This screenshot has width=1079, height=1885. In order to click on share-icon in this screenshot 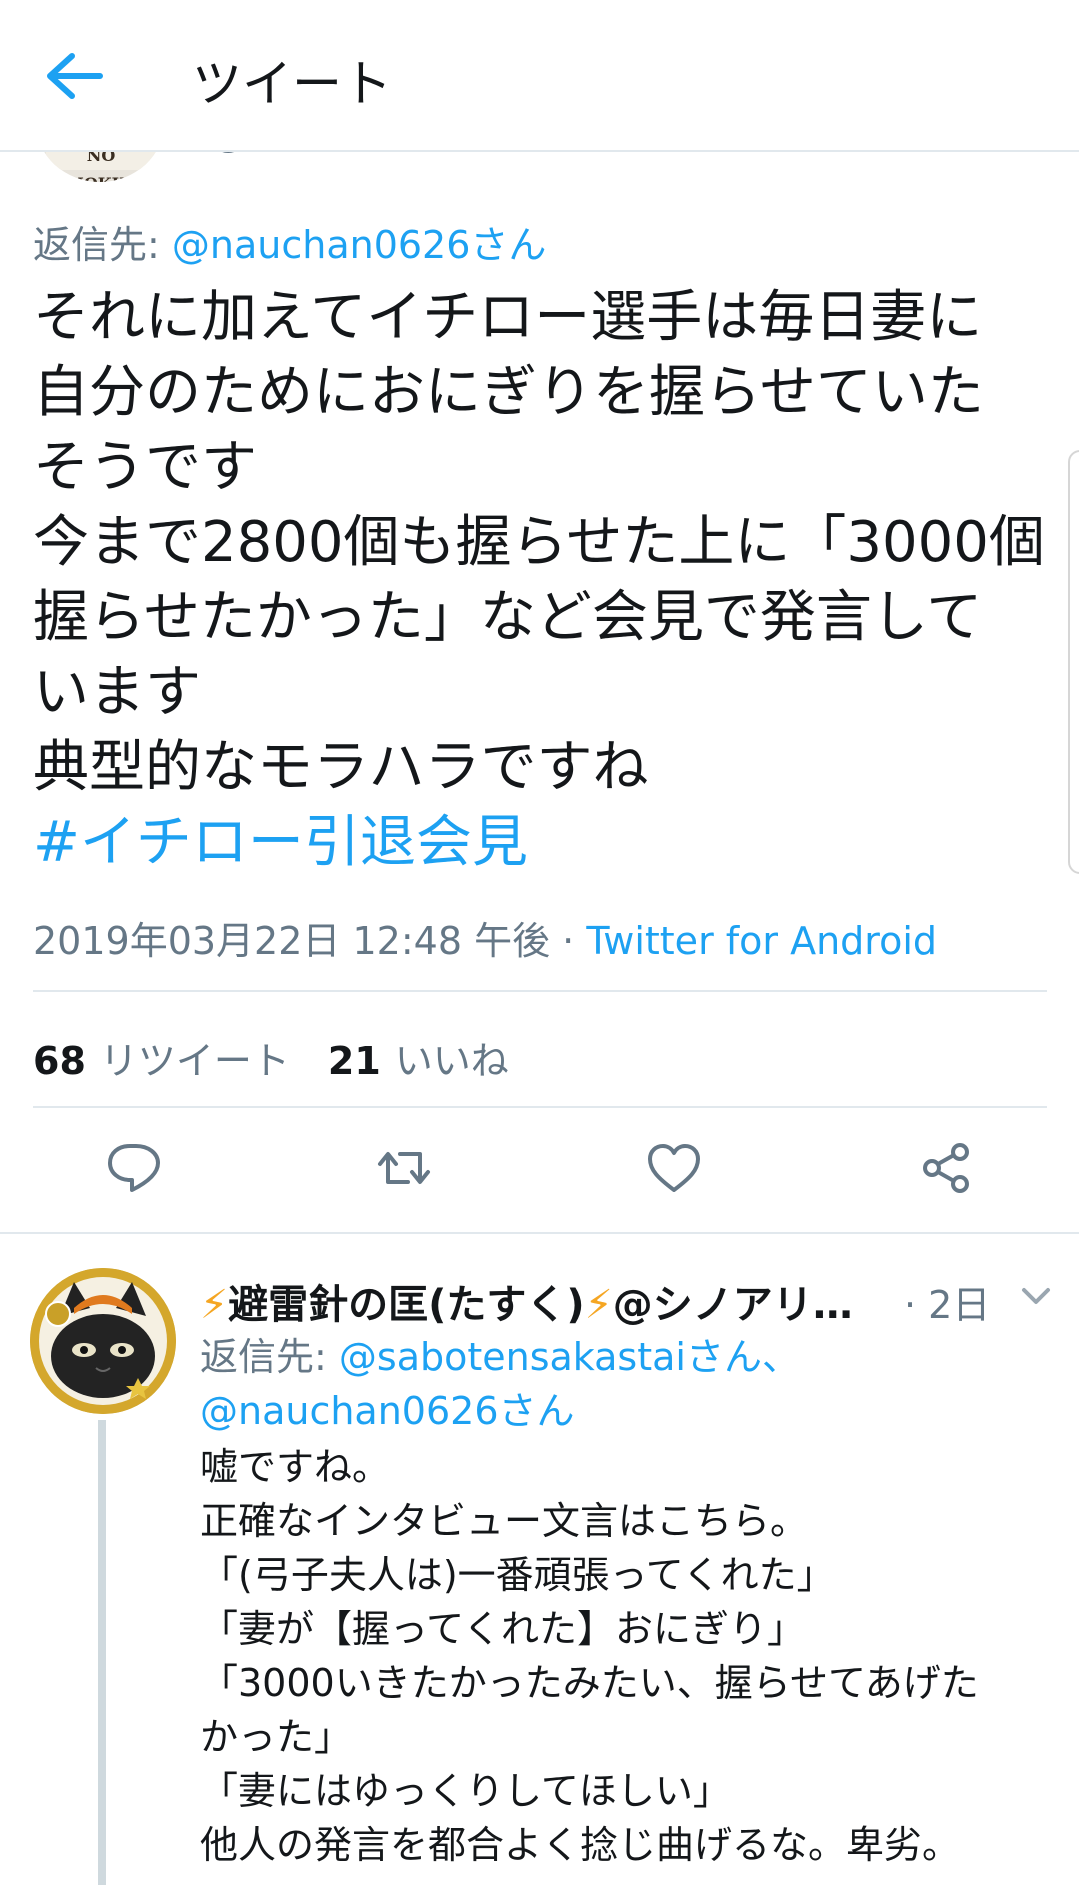, I will do `click(946, 1168)`.